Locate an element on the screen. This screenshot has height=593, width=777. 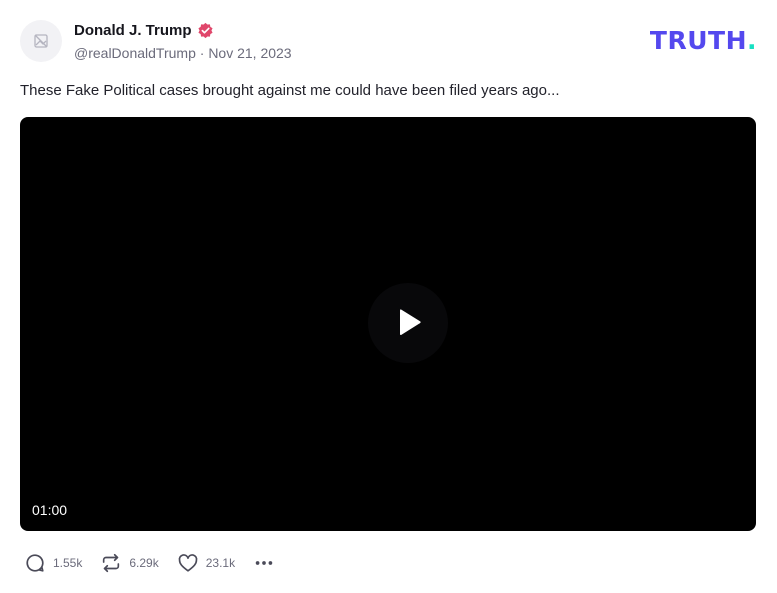
play-button is located at coordinates (408, 323).